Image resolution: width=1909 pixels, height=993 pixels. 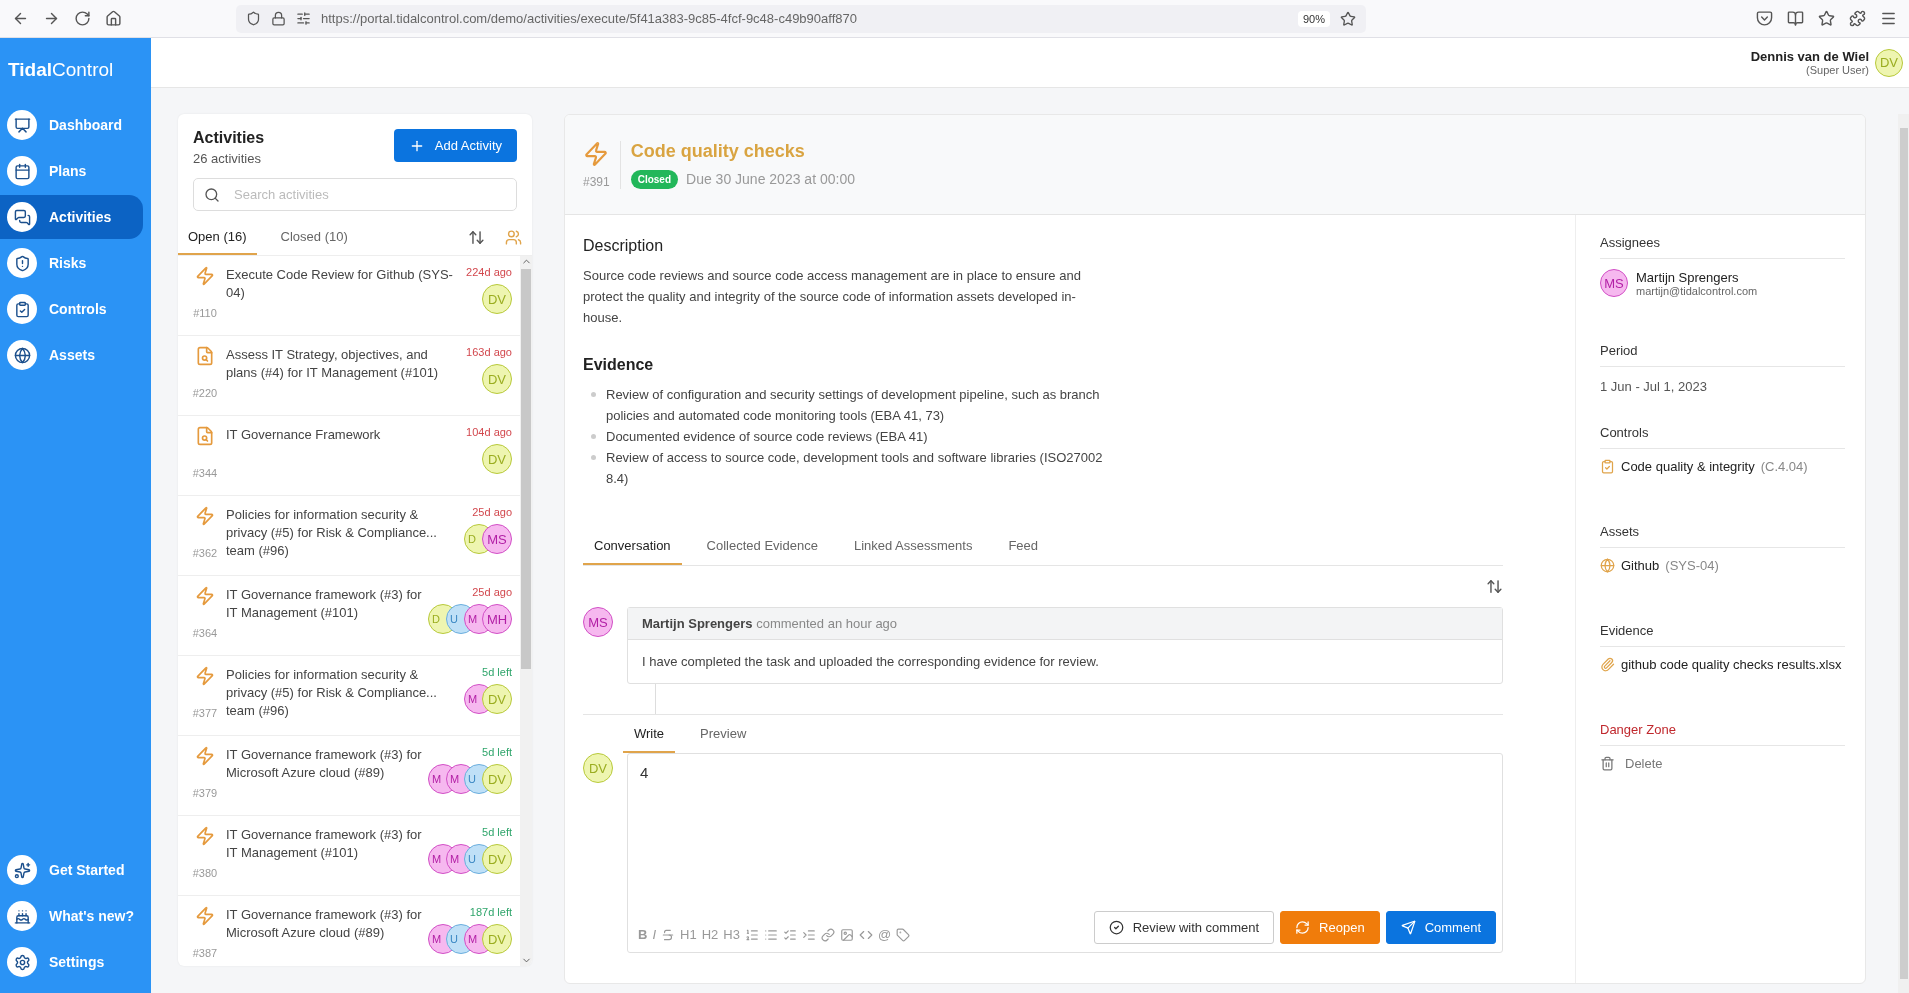 What do you see at coordinates (333, 364) in the screenshot?
I see `activity-title: Assess IT Strategy, objectives, and plans (#4) for IT Management (#101)` at bounding box center [333, 364].